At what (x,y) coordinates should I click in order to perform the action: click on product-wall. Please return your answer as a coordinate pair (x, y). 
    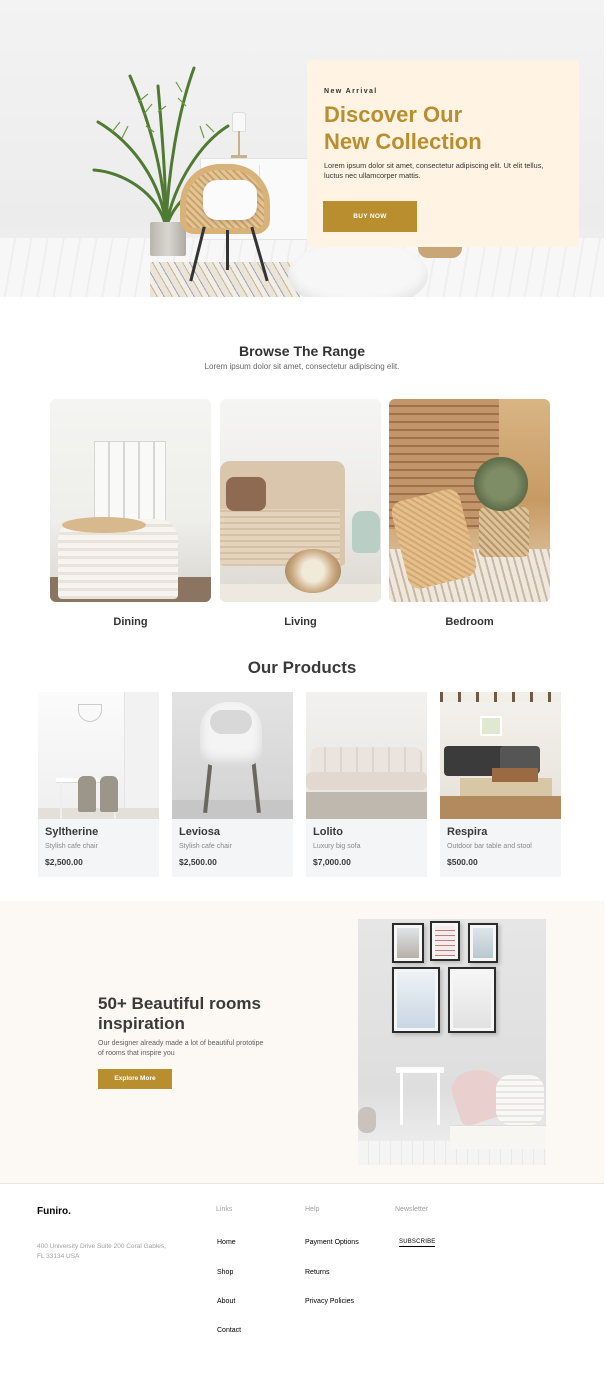
    Looking at the image, I should click on (141, 755).